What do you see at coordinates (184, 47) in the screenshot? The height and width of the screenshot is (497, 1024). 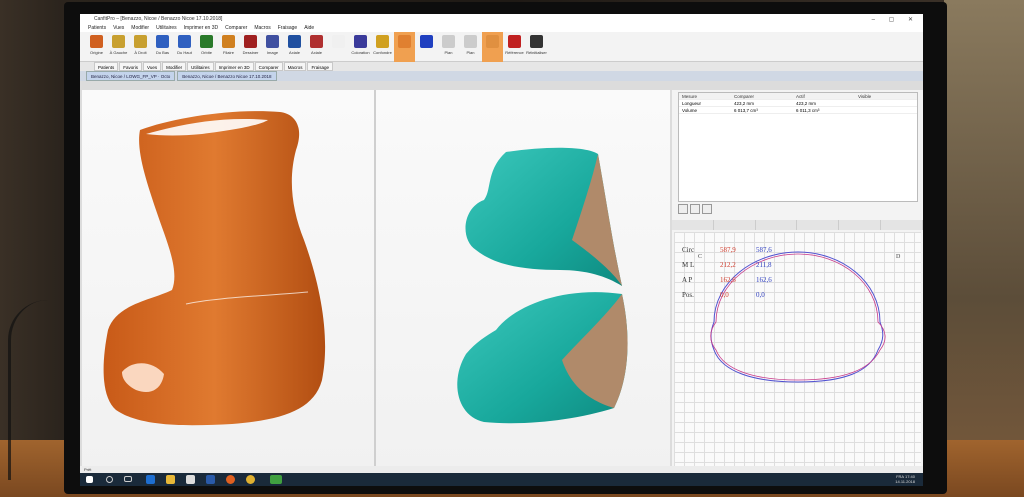 I see `toolbar-button: Du Haut` at bounding box center [184, 47].